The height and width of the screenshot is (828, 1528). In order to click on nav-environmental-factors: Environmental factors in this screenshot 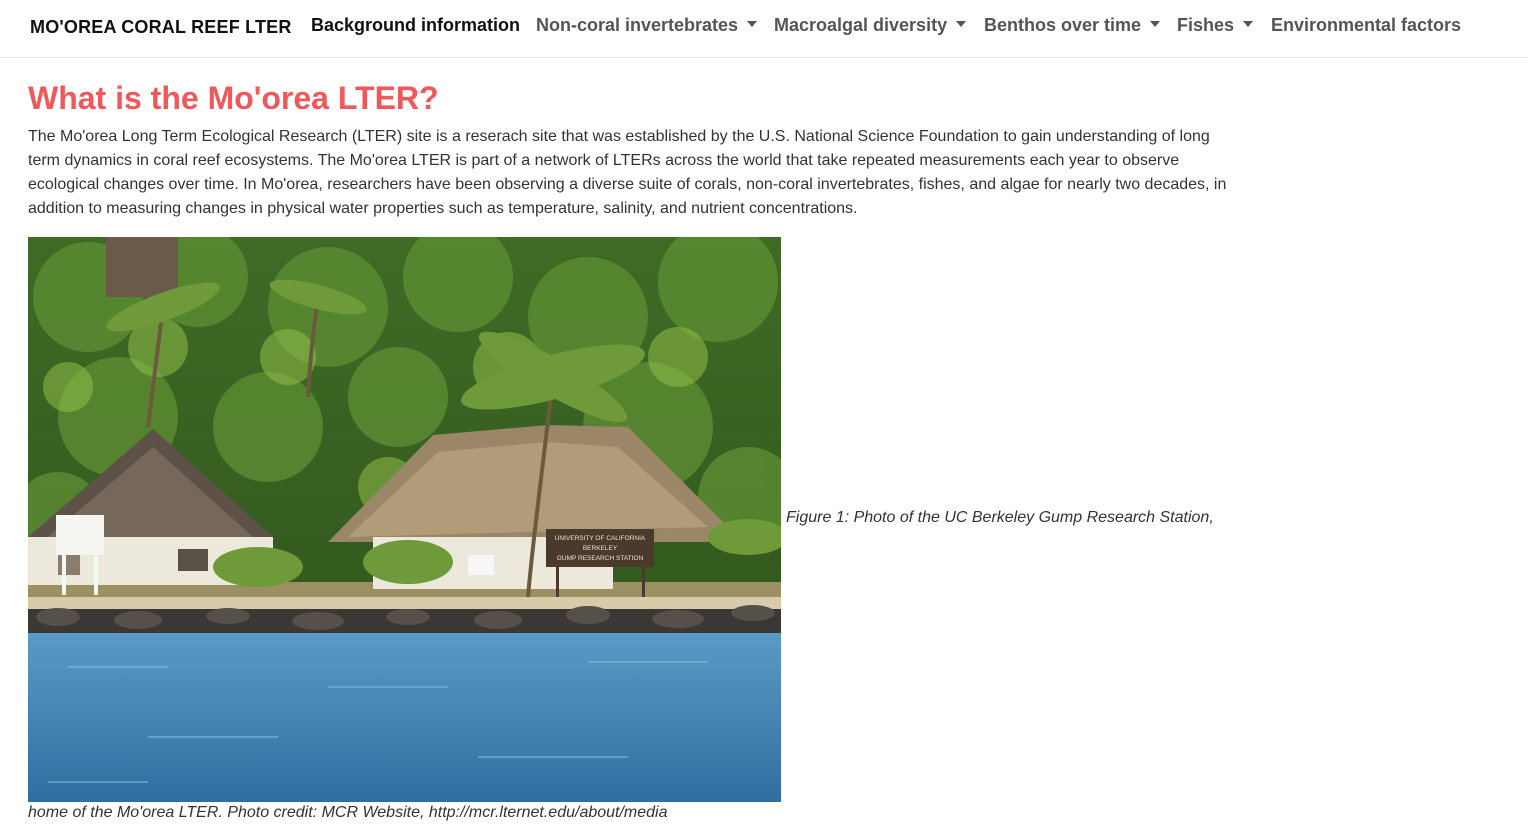, I will do `click(1366, 25)`.